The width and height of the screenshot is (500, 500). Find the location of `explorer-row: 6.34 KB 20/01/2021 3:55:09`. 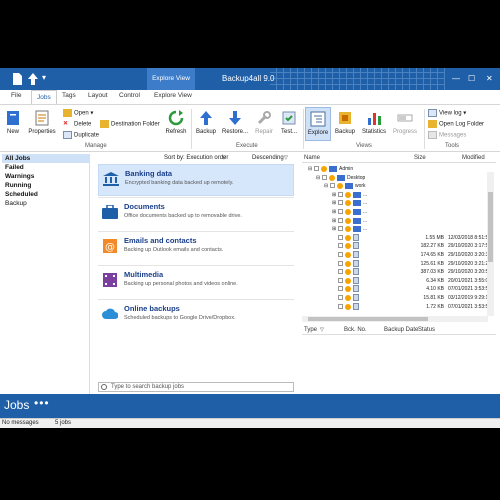

explorer-row: 6.34 KB 20/01/2021 3:55:09 is located at coordinates (396, 281).